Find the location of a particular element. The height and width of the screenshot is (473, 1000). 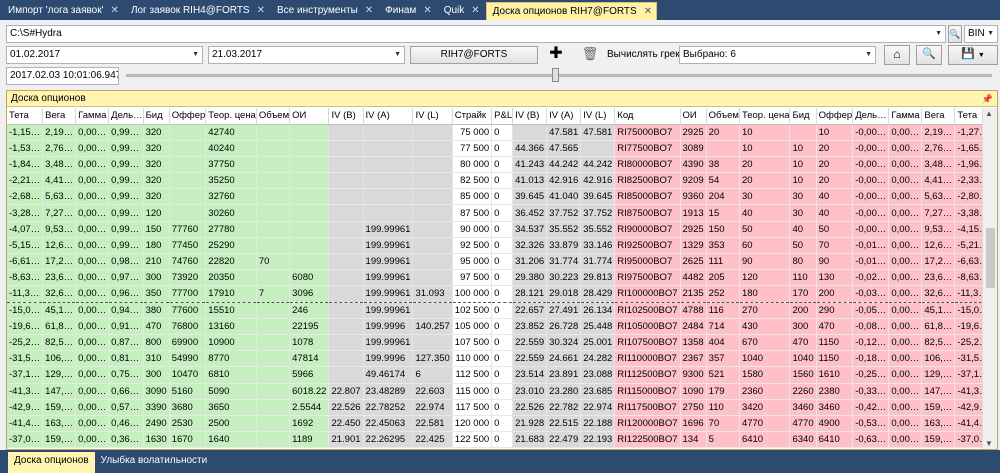

scroll-thumb is located at coordinates (990, 258).